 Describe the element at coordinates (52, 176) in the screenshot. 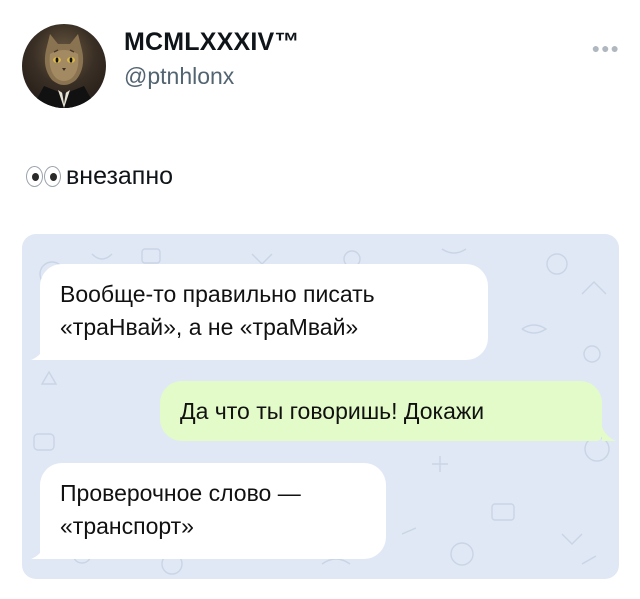

I see `right-eye` at that location.